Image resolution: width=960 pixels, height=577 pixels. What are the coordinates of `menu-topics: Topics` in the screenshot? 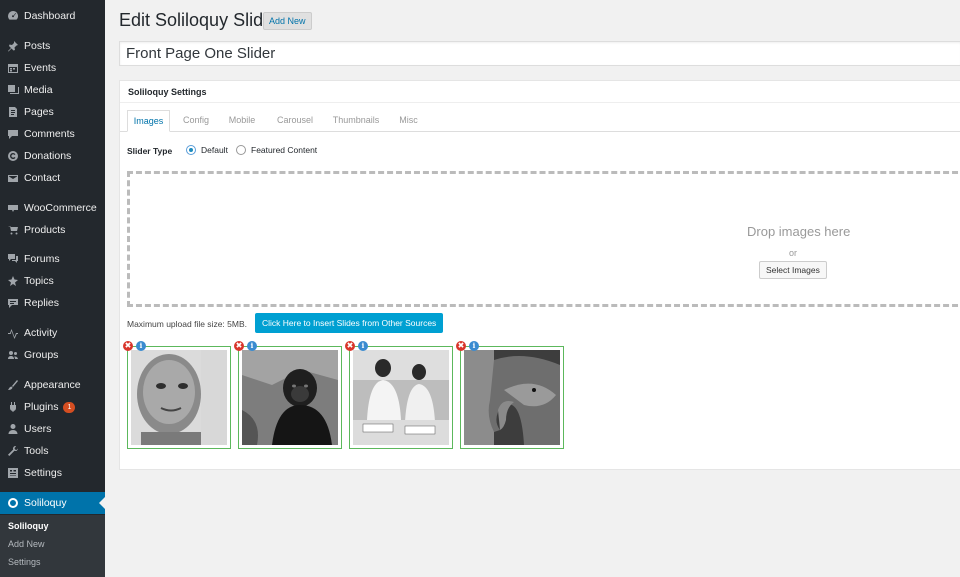 It's located at (52, 281).